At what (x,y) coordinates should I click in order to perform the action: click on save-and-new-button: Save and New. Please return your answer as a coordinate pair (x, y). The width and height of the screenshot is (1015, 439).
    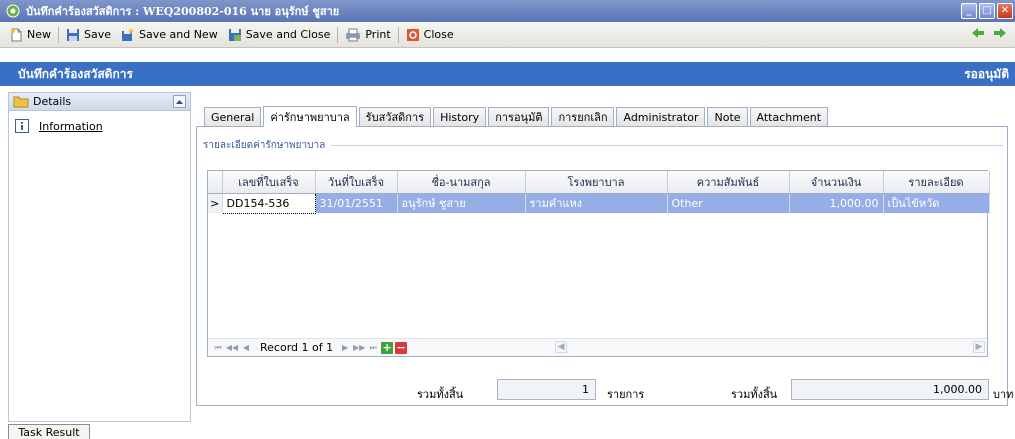
    Looking at the image, I should click on (169, 35).